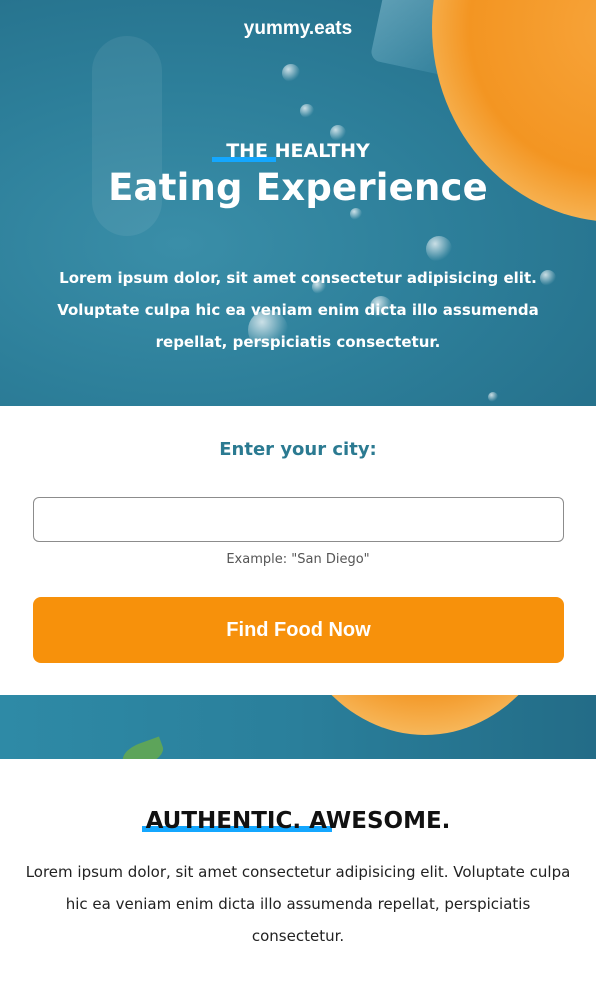 Image resolution: width=596 pixels, height=996 pixels. What do you see at coordinates (143, 747) in the screenshot?
I see `leaf-image` at bounding box center [143, 747].